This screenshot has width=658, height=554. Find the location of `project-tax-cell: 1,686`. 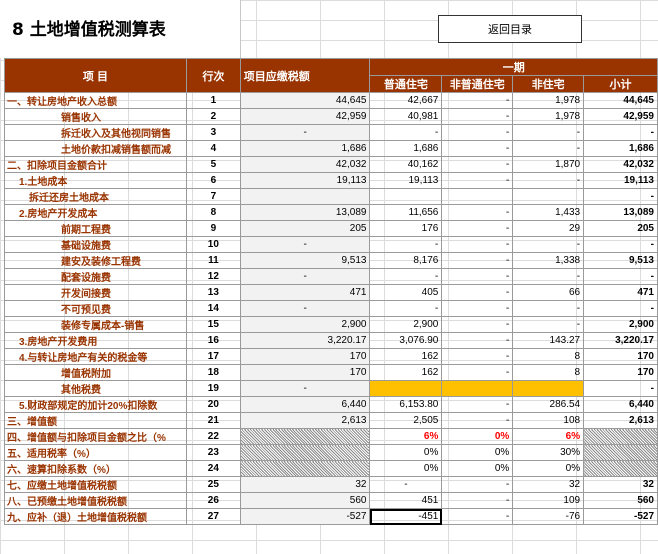

project-tax-cell: 1,686 is located at coordinates (305, 148).